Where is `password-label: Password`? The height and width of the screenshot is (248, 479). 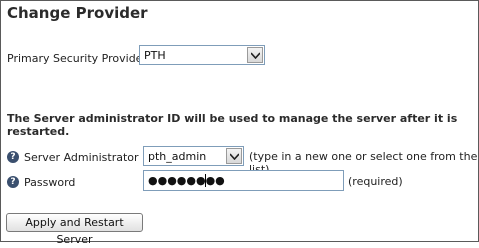
password-label: Password is located at coordinates (50, 182).